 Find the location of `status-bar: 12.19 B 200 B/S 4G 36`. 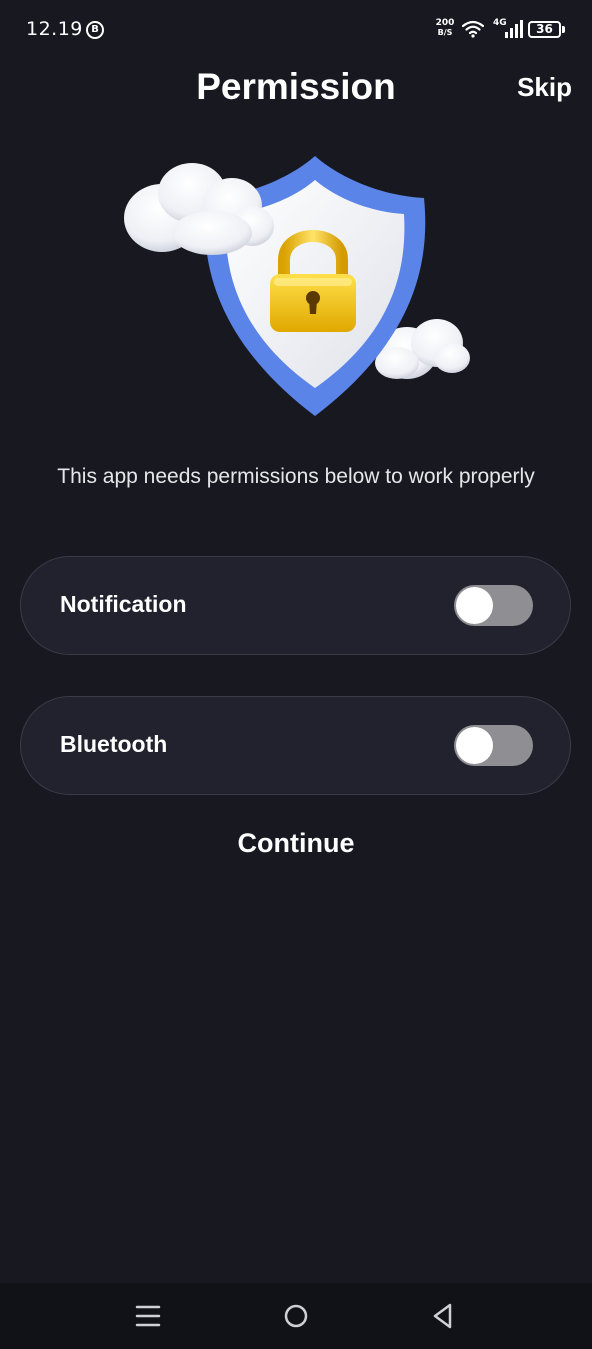

status-bar: 12.19 B 200 B/S 4G 36 is located at coordinates (296, 30).